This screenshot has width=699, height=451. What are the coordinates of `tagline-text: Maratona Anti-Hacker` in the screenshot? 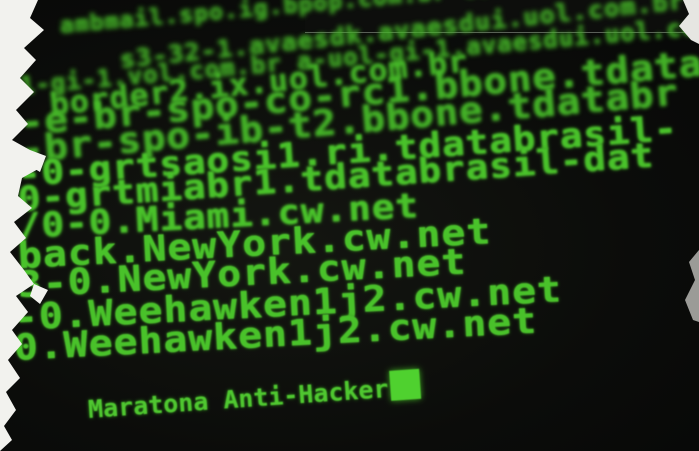 It's located at (238, 399).